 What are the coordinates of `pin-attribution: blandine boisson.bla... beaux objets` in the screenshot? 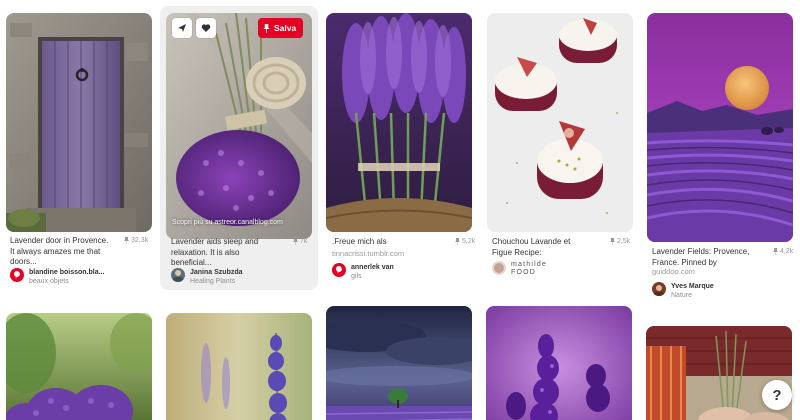 It's located at (57, 277).